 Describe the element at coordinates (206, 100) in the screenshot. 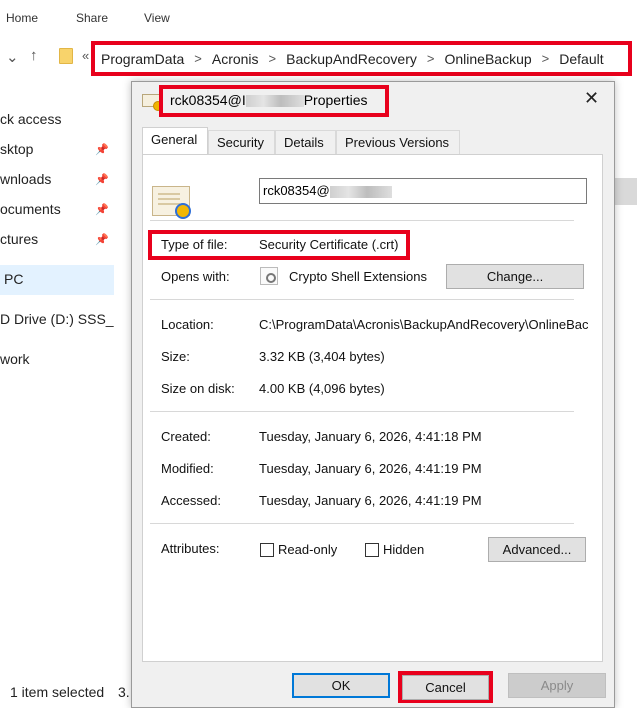

I see `dialog-title-prefix: rck08354@` at that location.